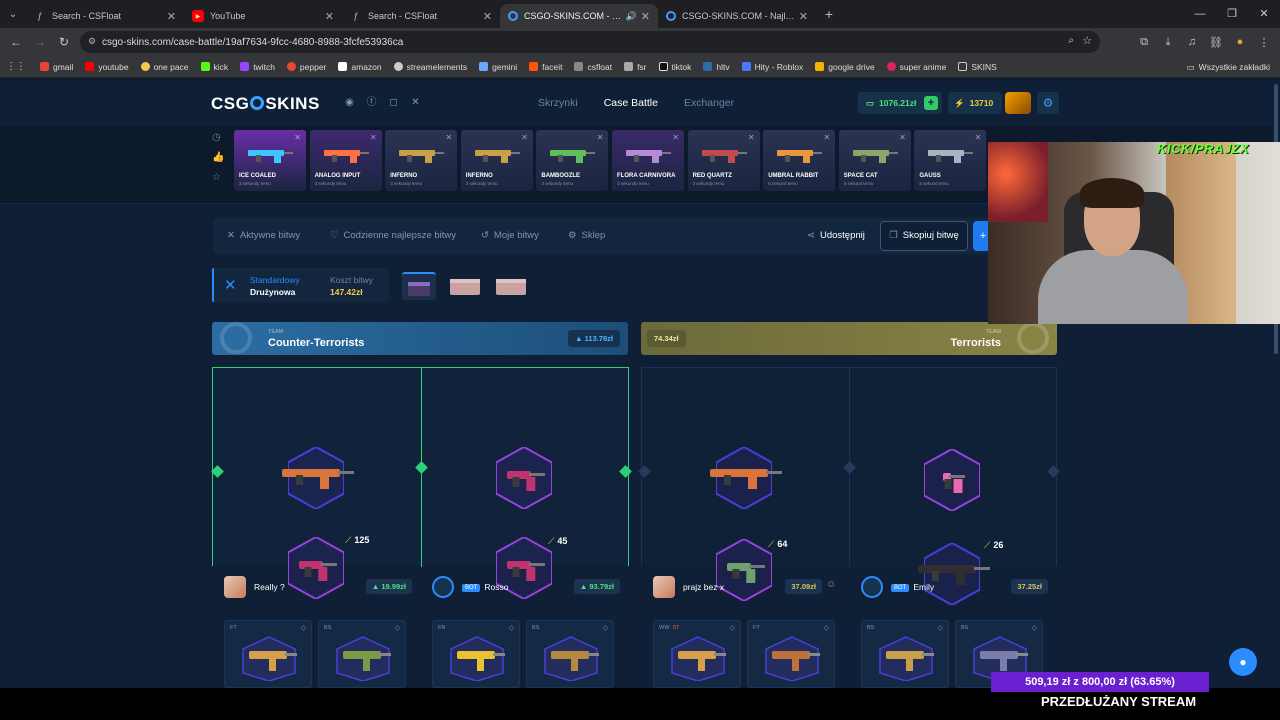 The image size is (1280, 720). Describe the element at coordinates (306, 67) in the screenshot. I see `bookmark-pepper: pepper` at that location.